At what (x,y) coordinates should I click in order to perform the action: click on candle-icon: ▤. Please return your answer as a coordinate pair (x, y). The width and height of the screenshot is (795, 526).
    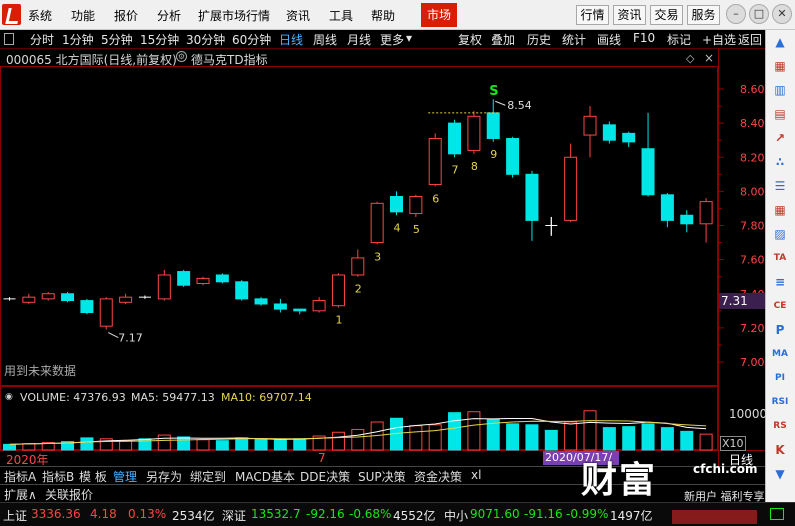
    Looking at the image, I should click on (780, 114).